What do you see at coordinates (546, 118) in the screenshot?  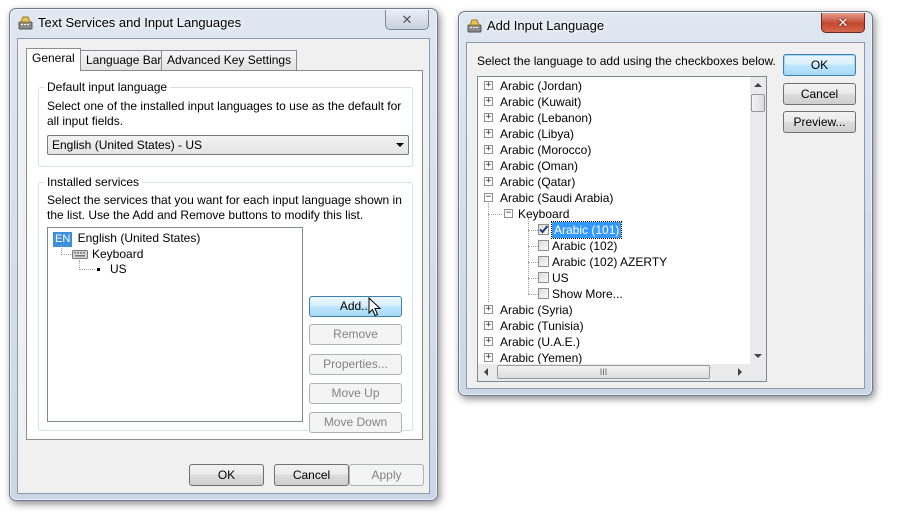 I see `tree-language-node: Arabic (Lebanon)` at bounding box center [546, 118].